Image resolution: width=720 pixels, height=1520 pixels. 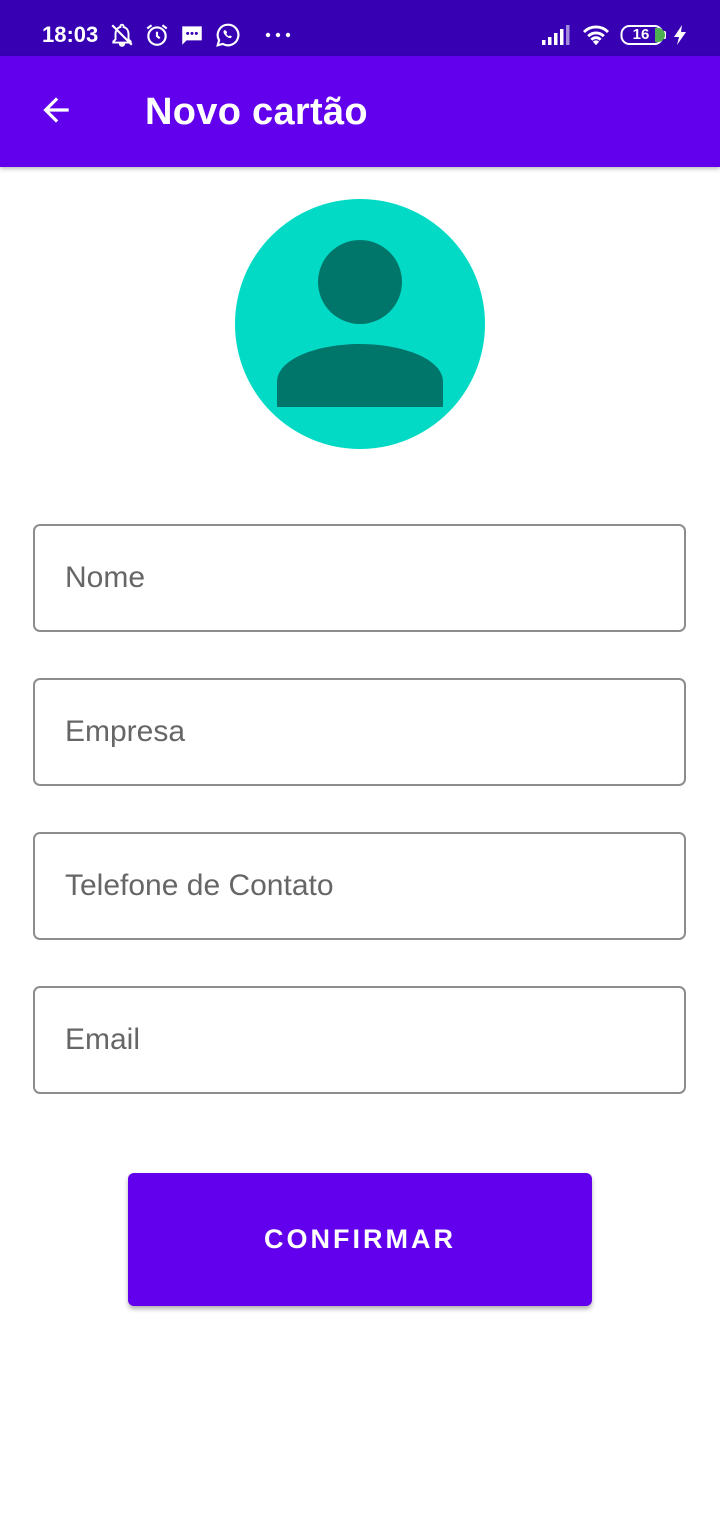 I want to click on name-field, so click(x=359, y=578).